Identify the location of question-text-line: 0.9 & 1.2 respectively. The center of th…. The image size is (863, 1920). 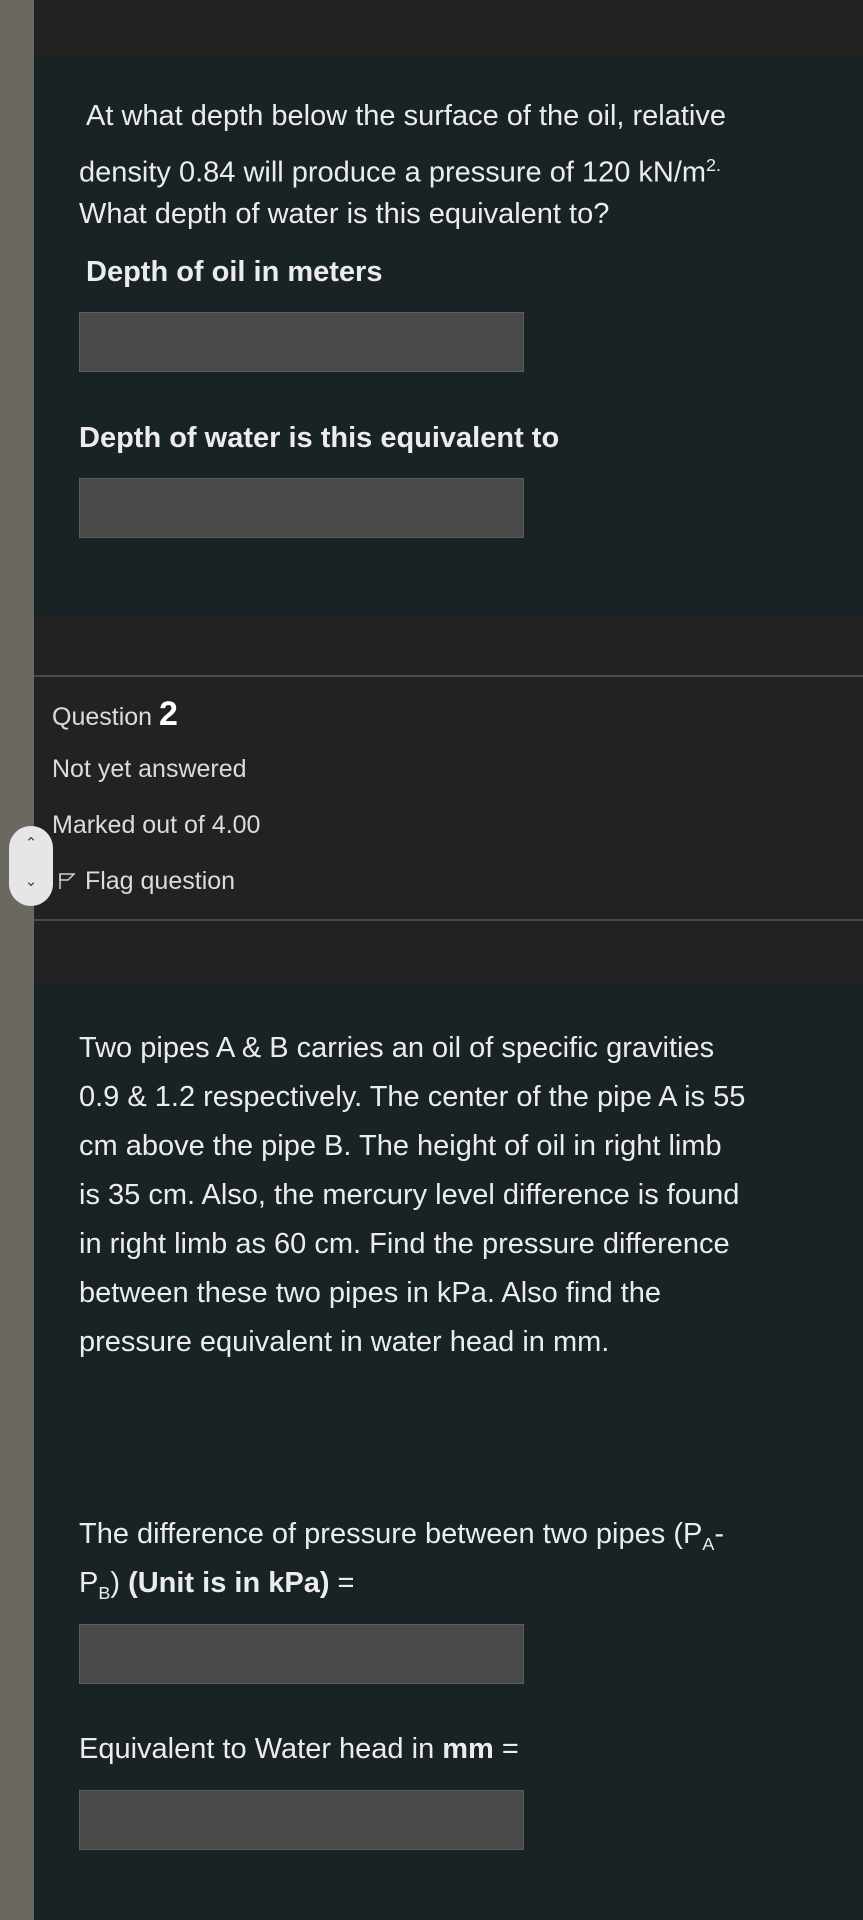
(412, 1097).